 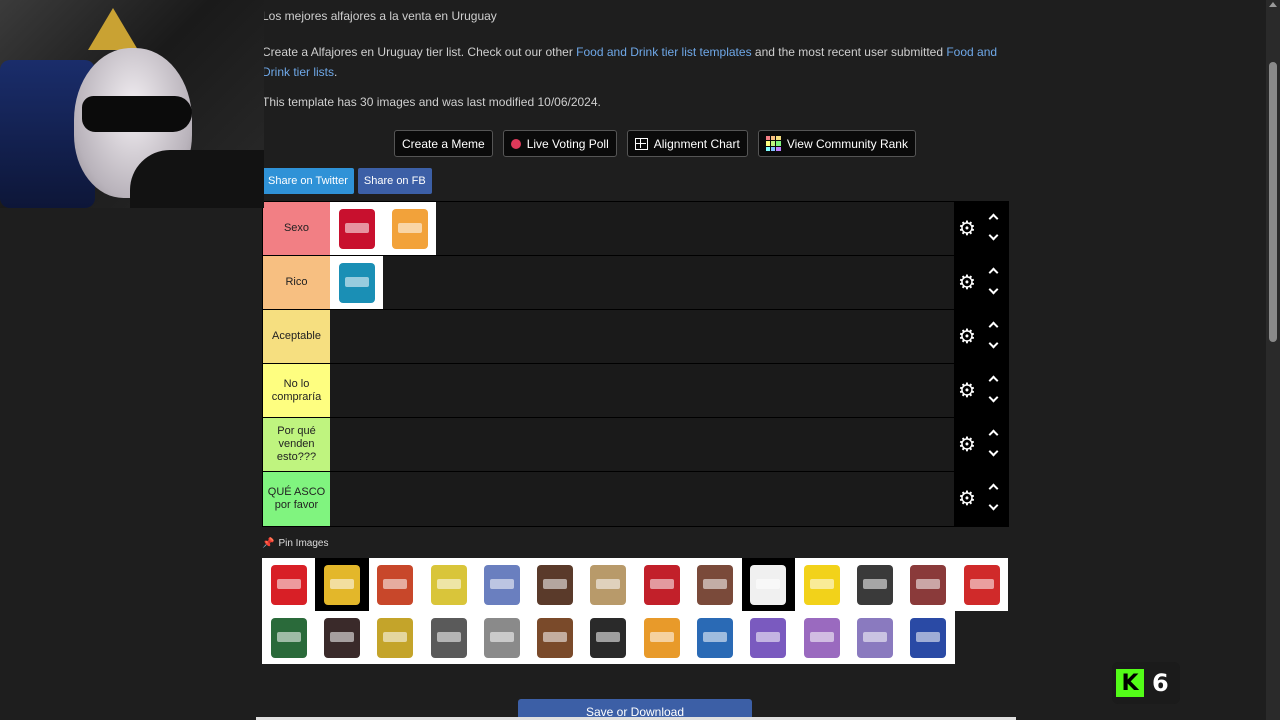 What do you see at coordinates (296, 499) in the screenshot?
I see `tier-label: QUÉ ASCO por favor` at bounding box center [296, 499].